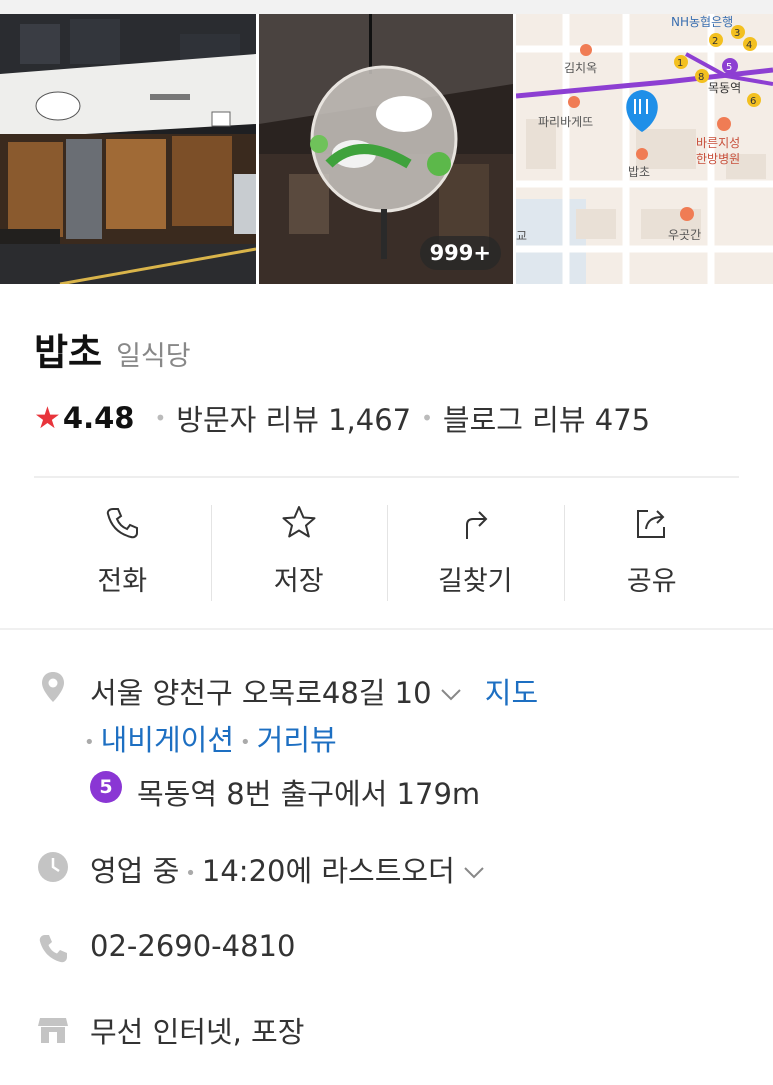  Describe the element at coordinates (475, 553) in the screenshot. I see `directions-button: 길찾기` at that location.